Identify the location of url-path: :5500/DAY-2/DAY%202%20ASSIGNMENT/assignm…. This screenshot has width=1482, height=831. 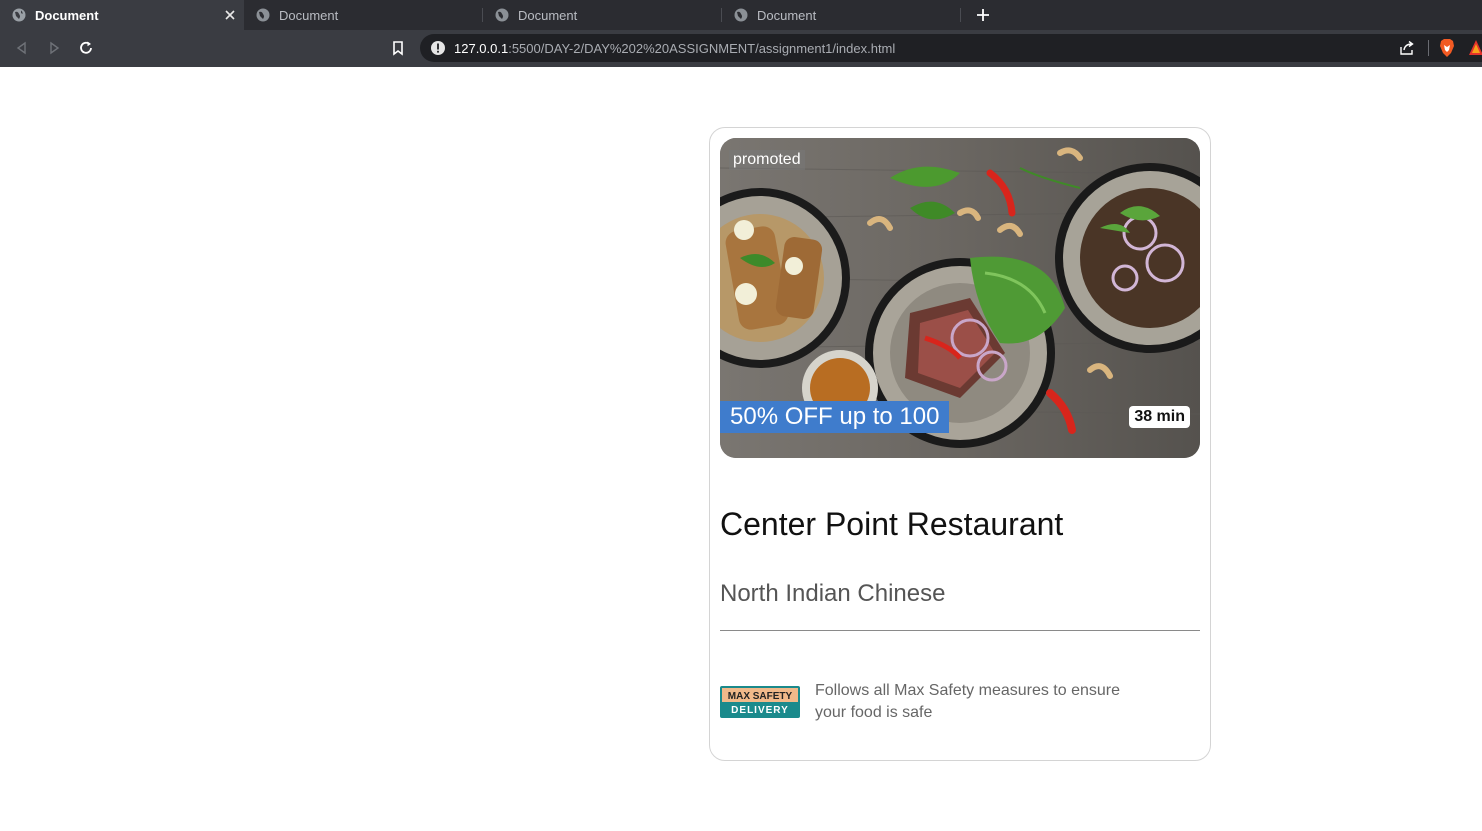
(702, 48).